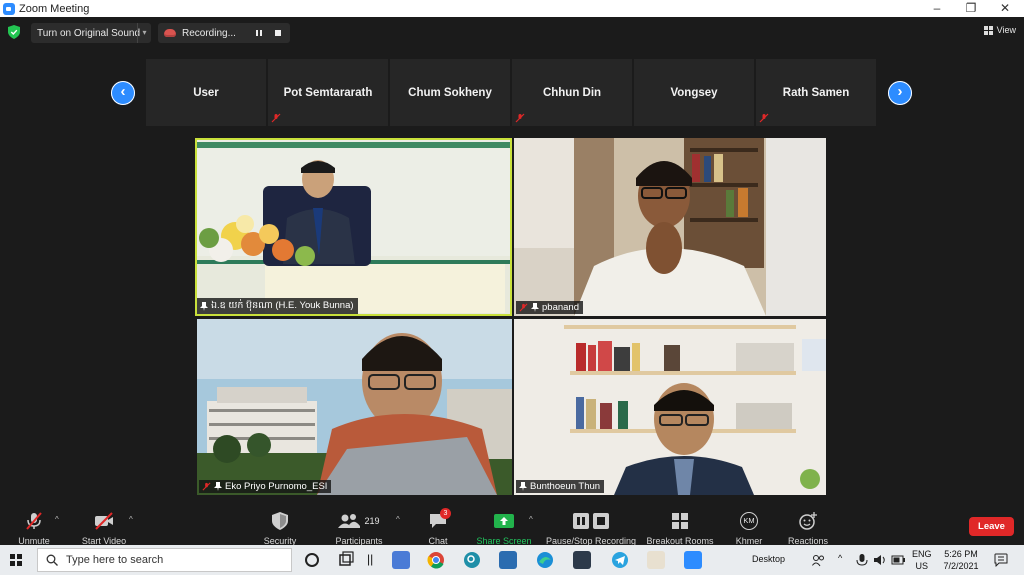 The width and height of the screenshot is (1024, 575). I want to click on strip-tile: Chhun Din, so click(572, 92).